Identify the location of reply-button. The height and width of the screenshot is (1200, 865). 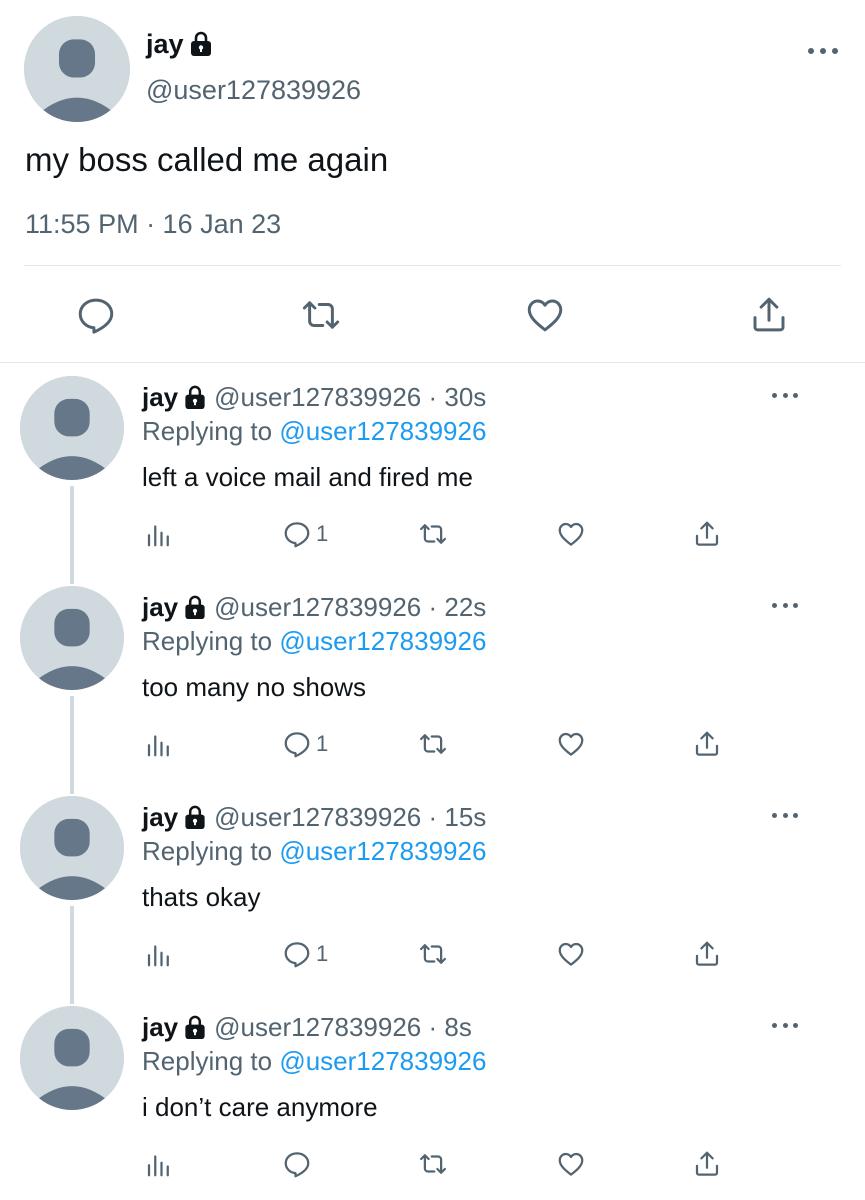
(299, 1164).